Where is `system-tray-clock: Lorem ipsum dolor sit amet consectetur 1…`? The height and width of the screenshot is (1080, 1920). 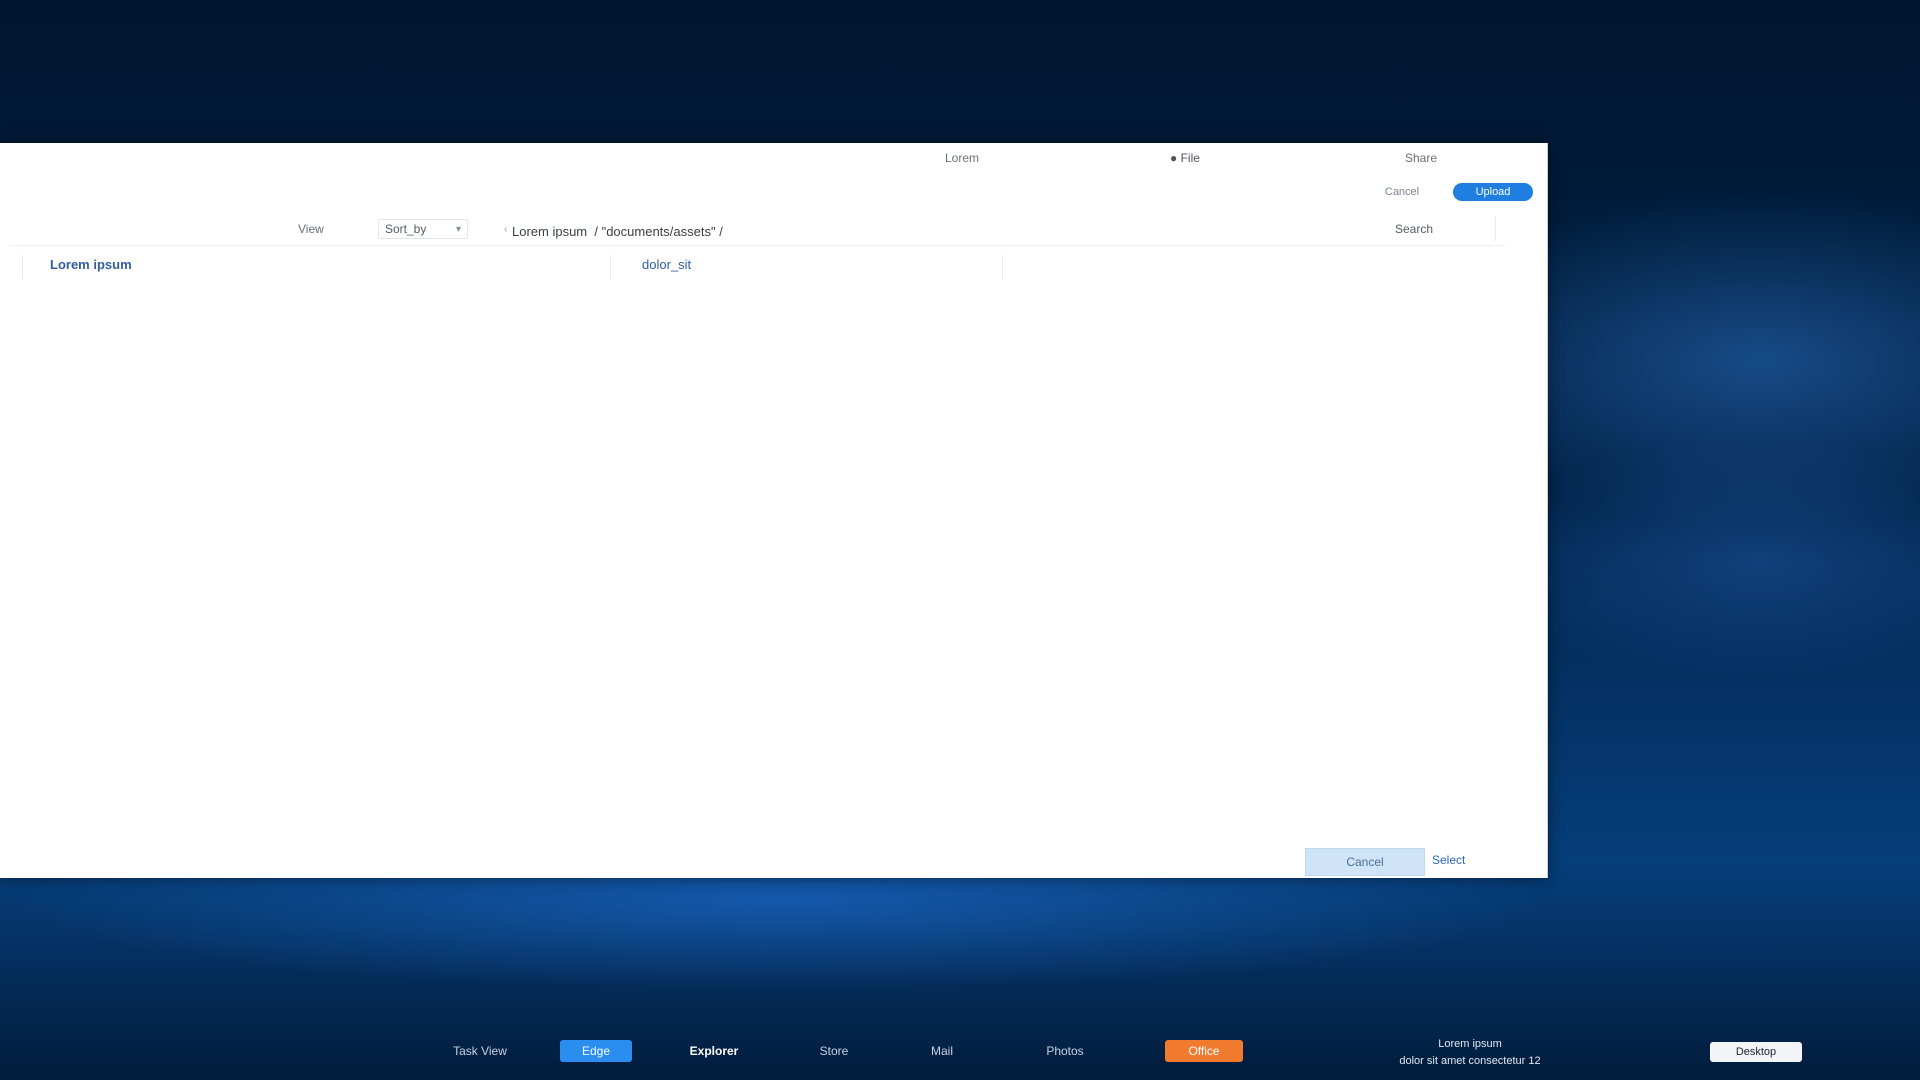 system-tray-clock: Lorem ipsum dolor sit amet consectetur 1… is located at coordinates (1470, 1056).